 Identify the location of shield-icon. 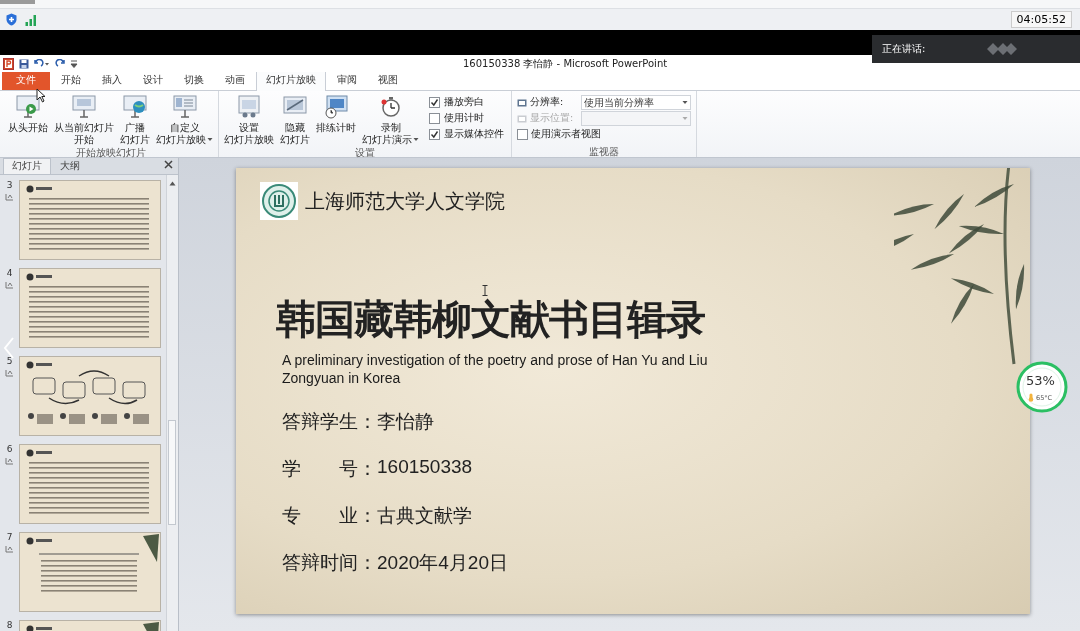
(11, 19).